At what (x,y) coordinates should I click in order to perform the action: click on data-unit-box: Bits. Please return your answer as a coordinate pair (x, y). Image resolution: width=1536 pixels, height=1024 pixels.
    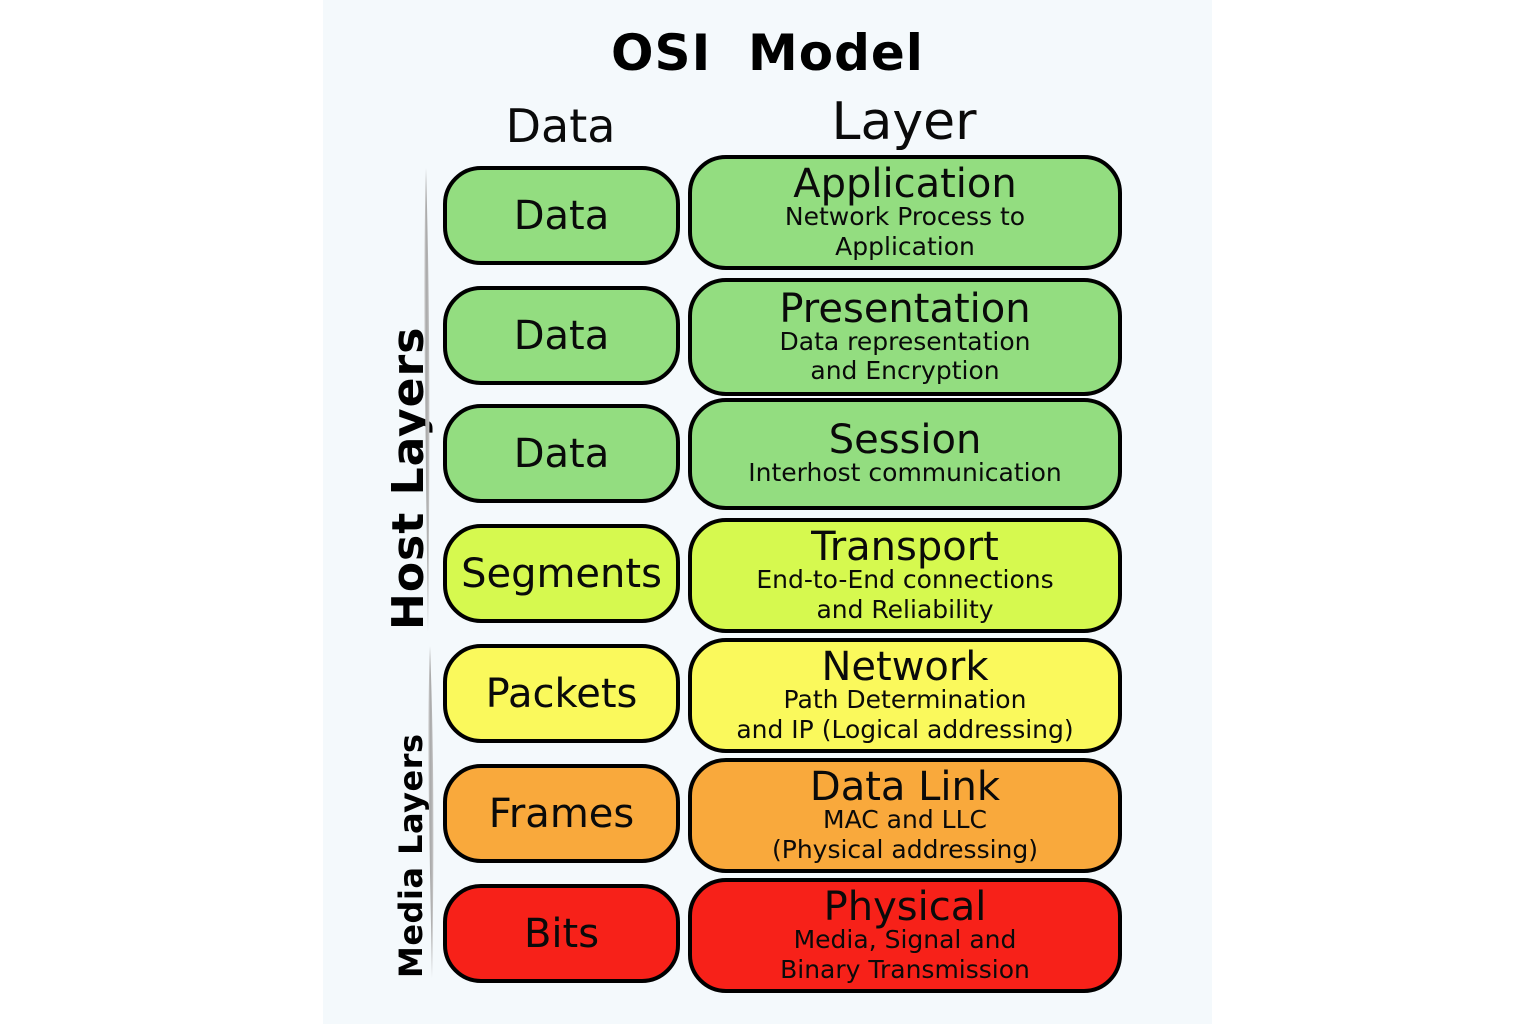
    Looking at the image, I should click on (561, 933).